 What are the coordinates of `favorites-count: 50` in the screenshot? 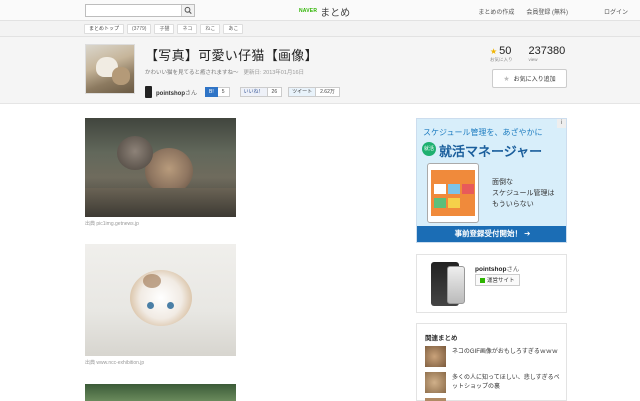 It's located at (505, 51).